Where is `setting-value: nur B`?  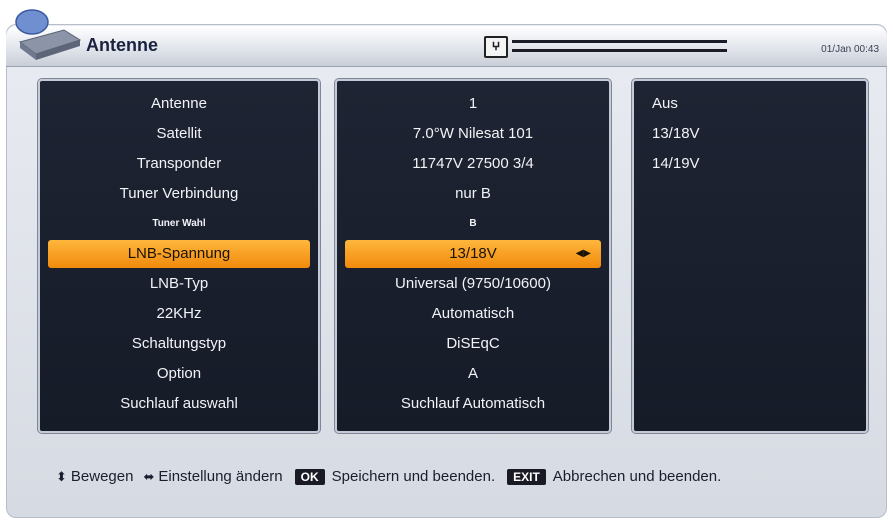 setting-value: nur B is located at coordinates (473, 194).